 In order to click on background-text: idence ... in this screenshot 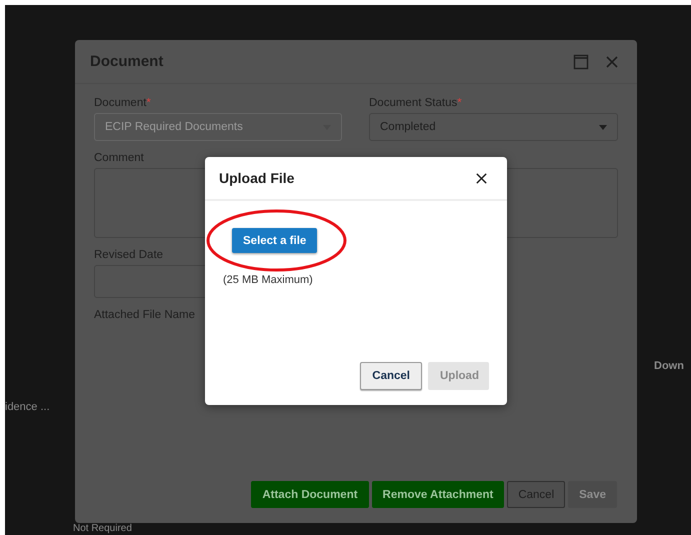, I will do `click(27, 407)`.